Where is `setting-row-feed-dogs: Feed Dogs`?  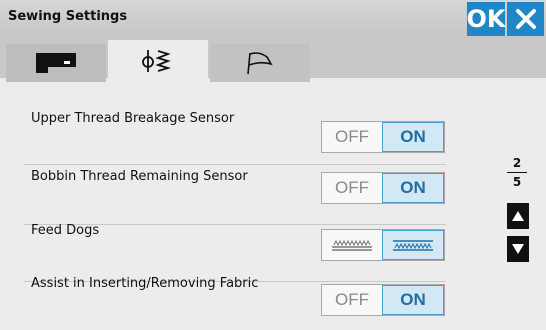 setting-row-feed-dogs: Feed Dogs is located at coordinates (235, 251).